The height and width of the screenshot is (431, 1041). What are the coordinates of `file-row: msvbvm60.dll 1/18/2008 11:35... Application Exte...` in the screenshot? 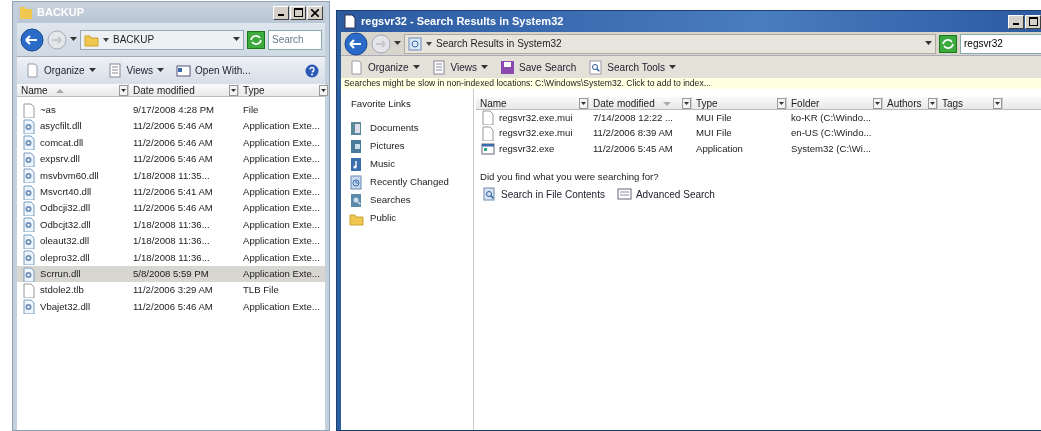 It's located at (171, 175).